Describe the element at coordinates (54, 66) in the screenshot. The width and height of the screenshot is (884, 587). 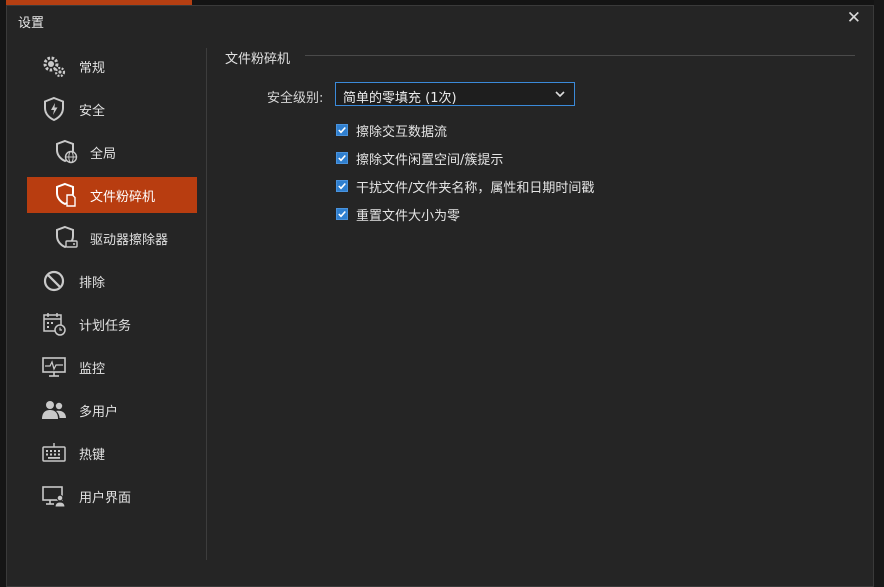
I see `gears-icon` at that location.